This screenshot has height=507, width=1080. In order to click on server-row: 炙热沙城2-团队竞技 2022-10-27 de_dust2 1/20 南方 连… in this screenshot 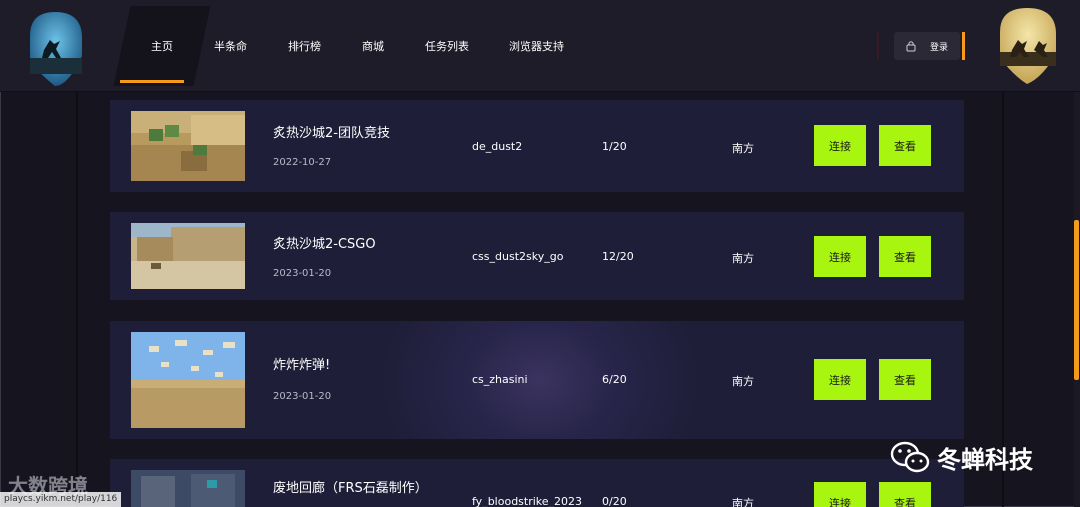, I will do `click(537, 146)`.